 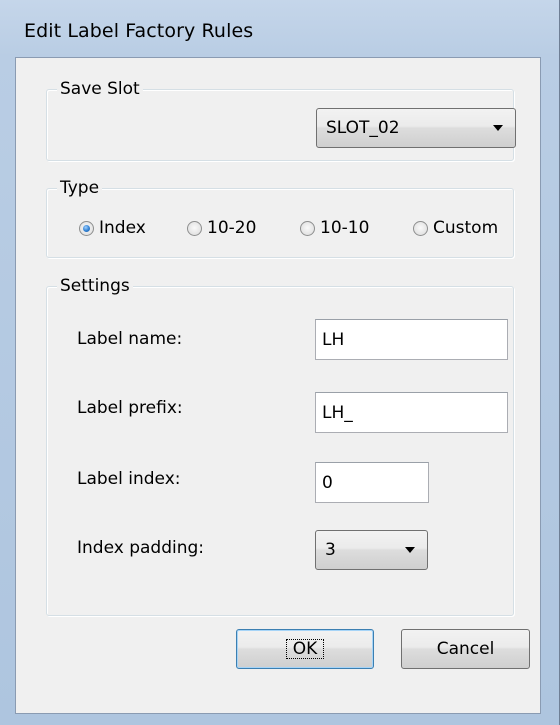 I want to click on save-slot-value: SLOT_02, so click(x=363, y=128).